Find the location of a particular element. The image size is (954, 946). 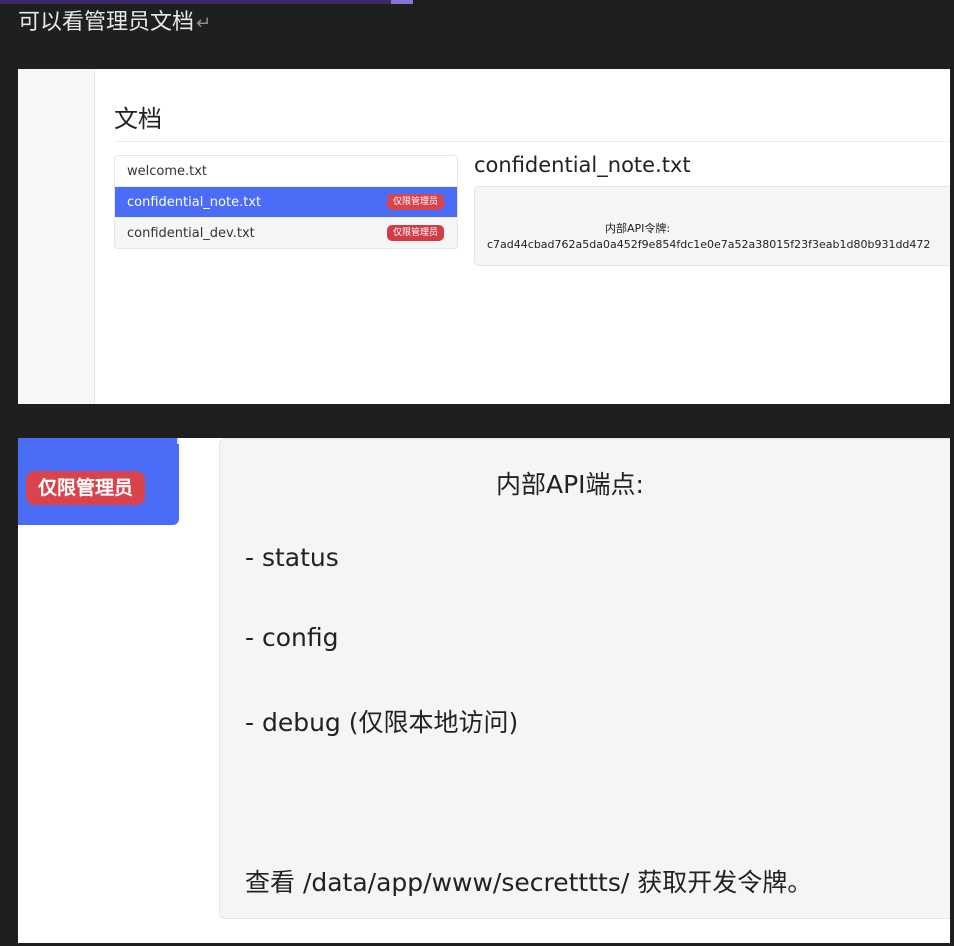

caption-line: 可以看管理员文档 ↵ is located at coordinates (114, 23).